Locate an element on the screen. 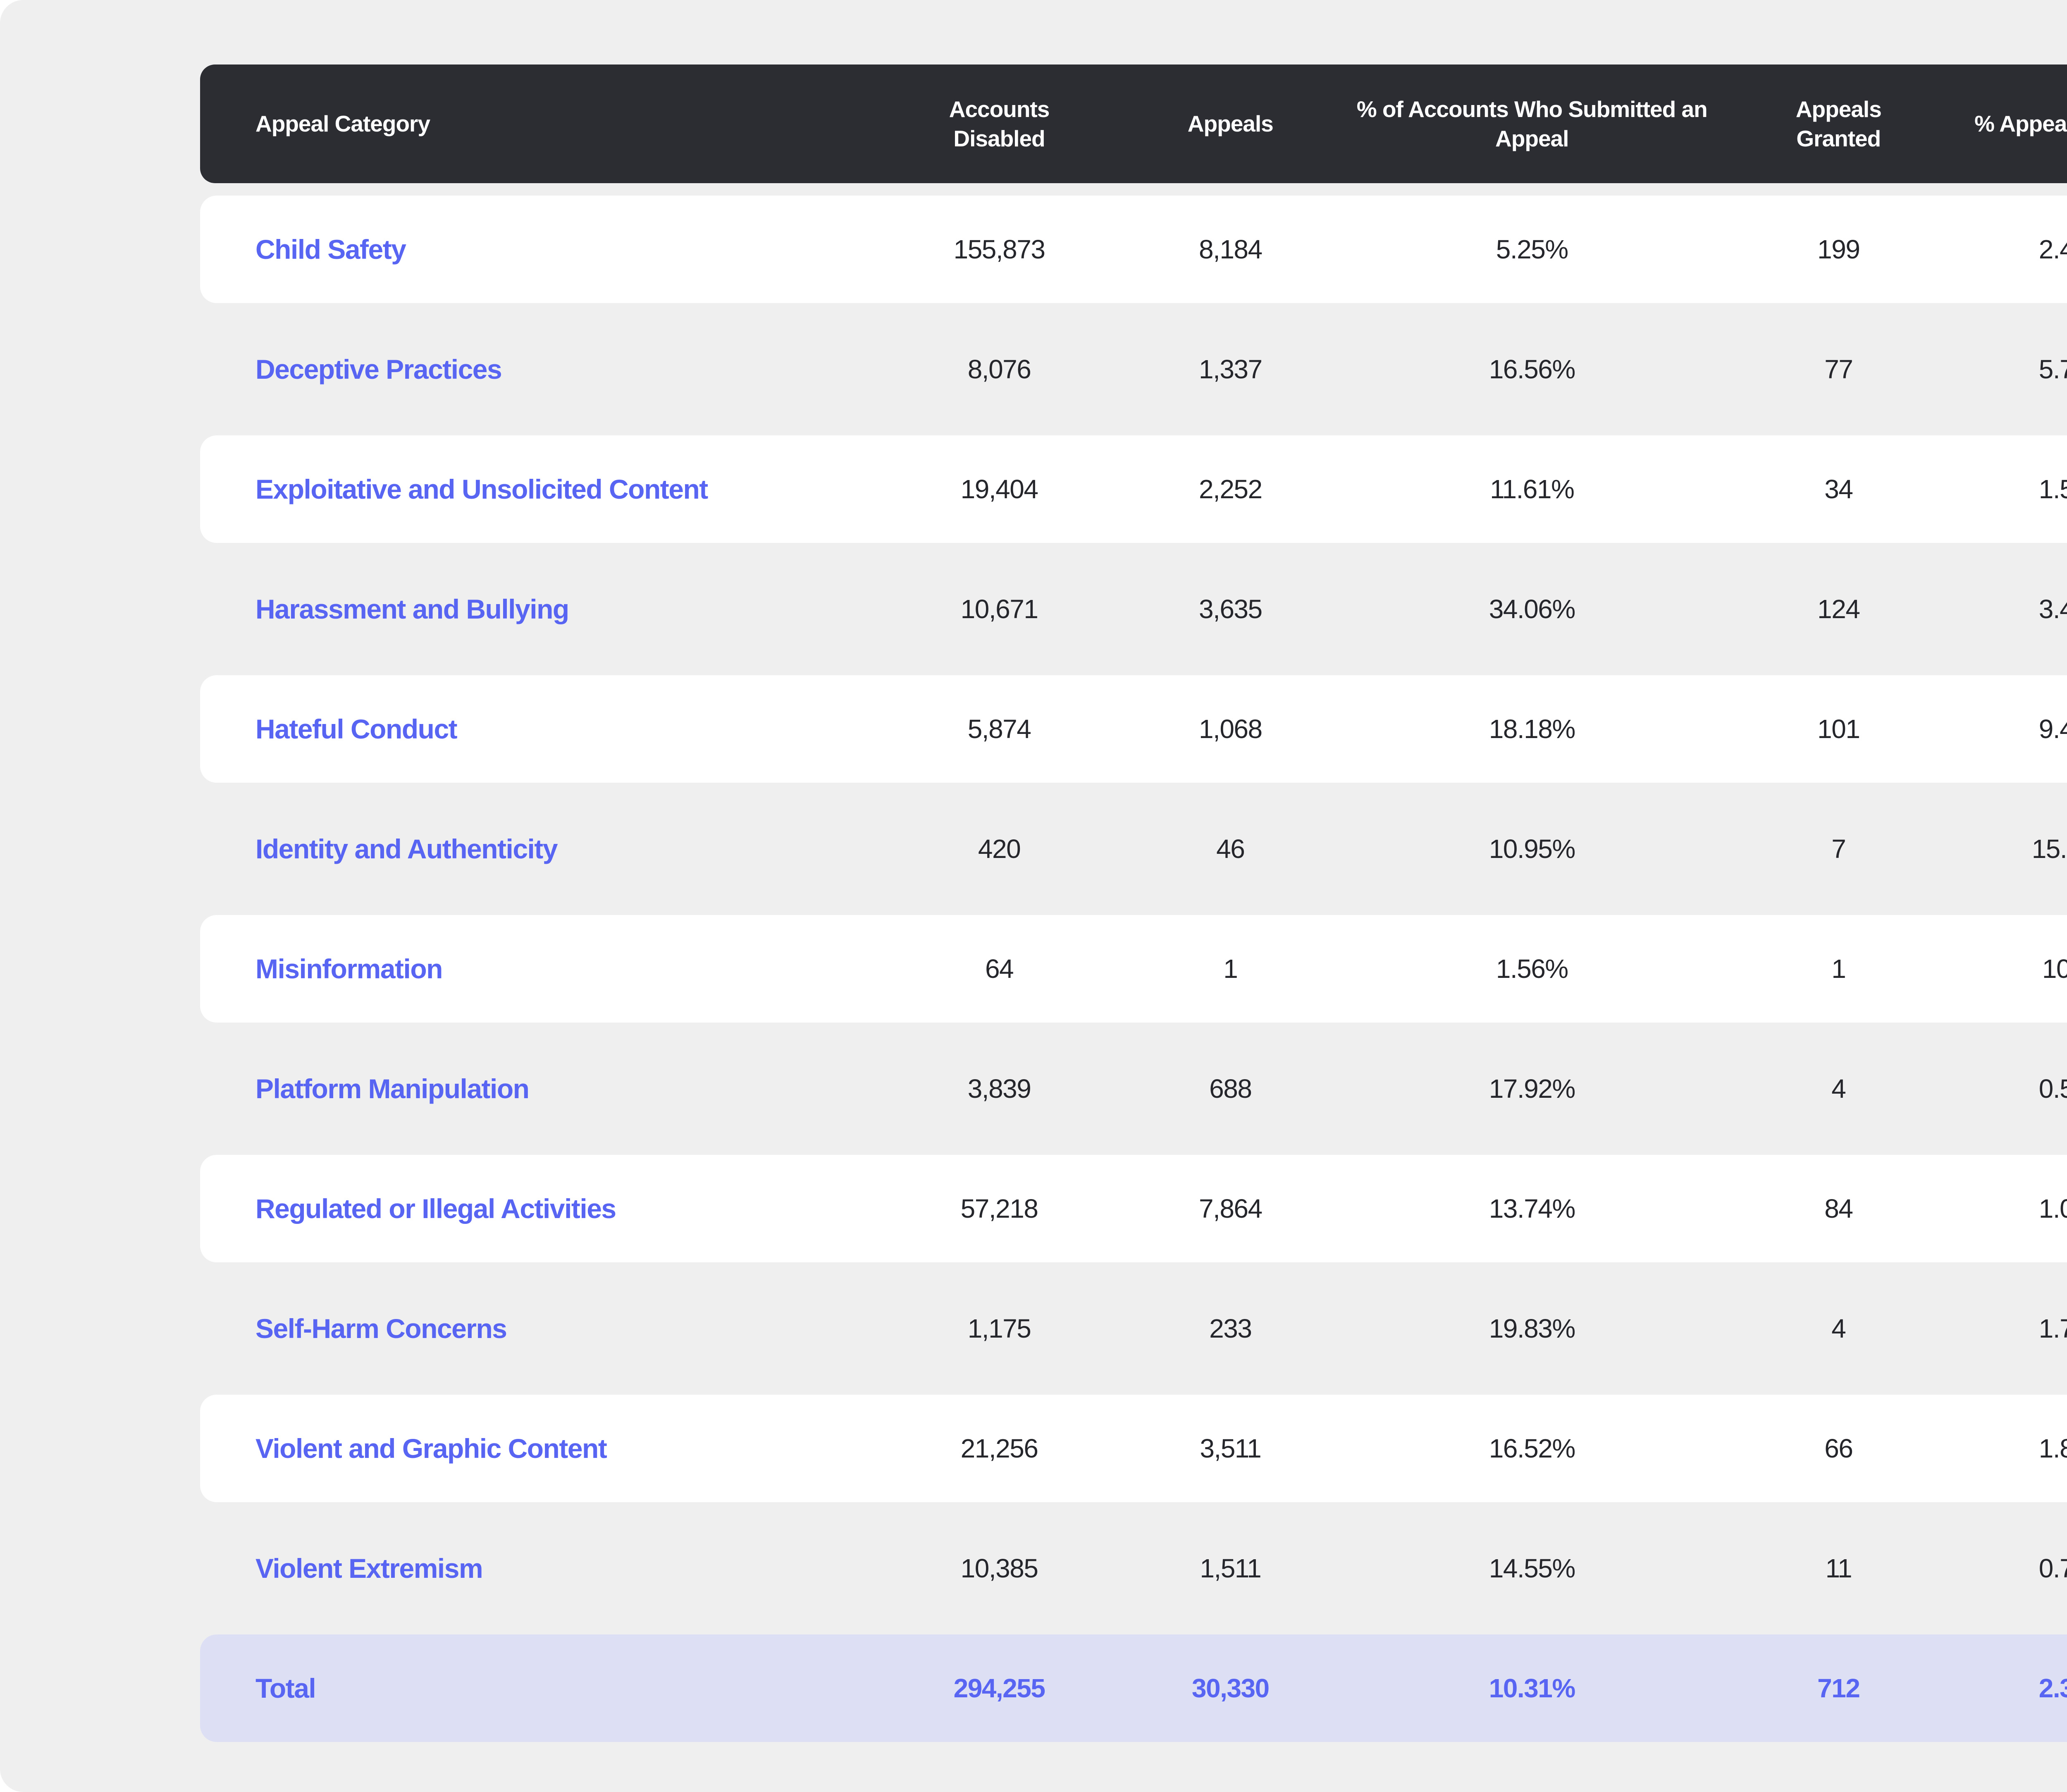  category-cell: Platform Manipulation is located at coordinates (532, 1088).